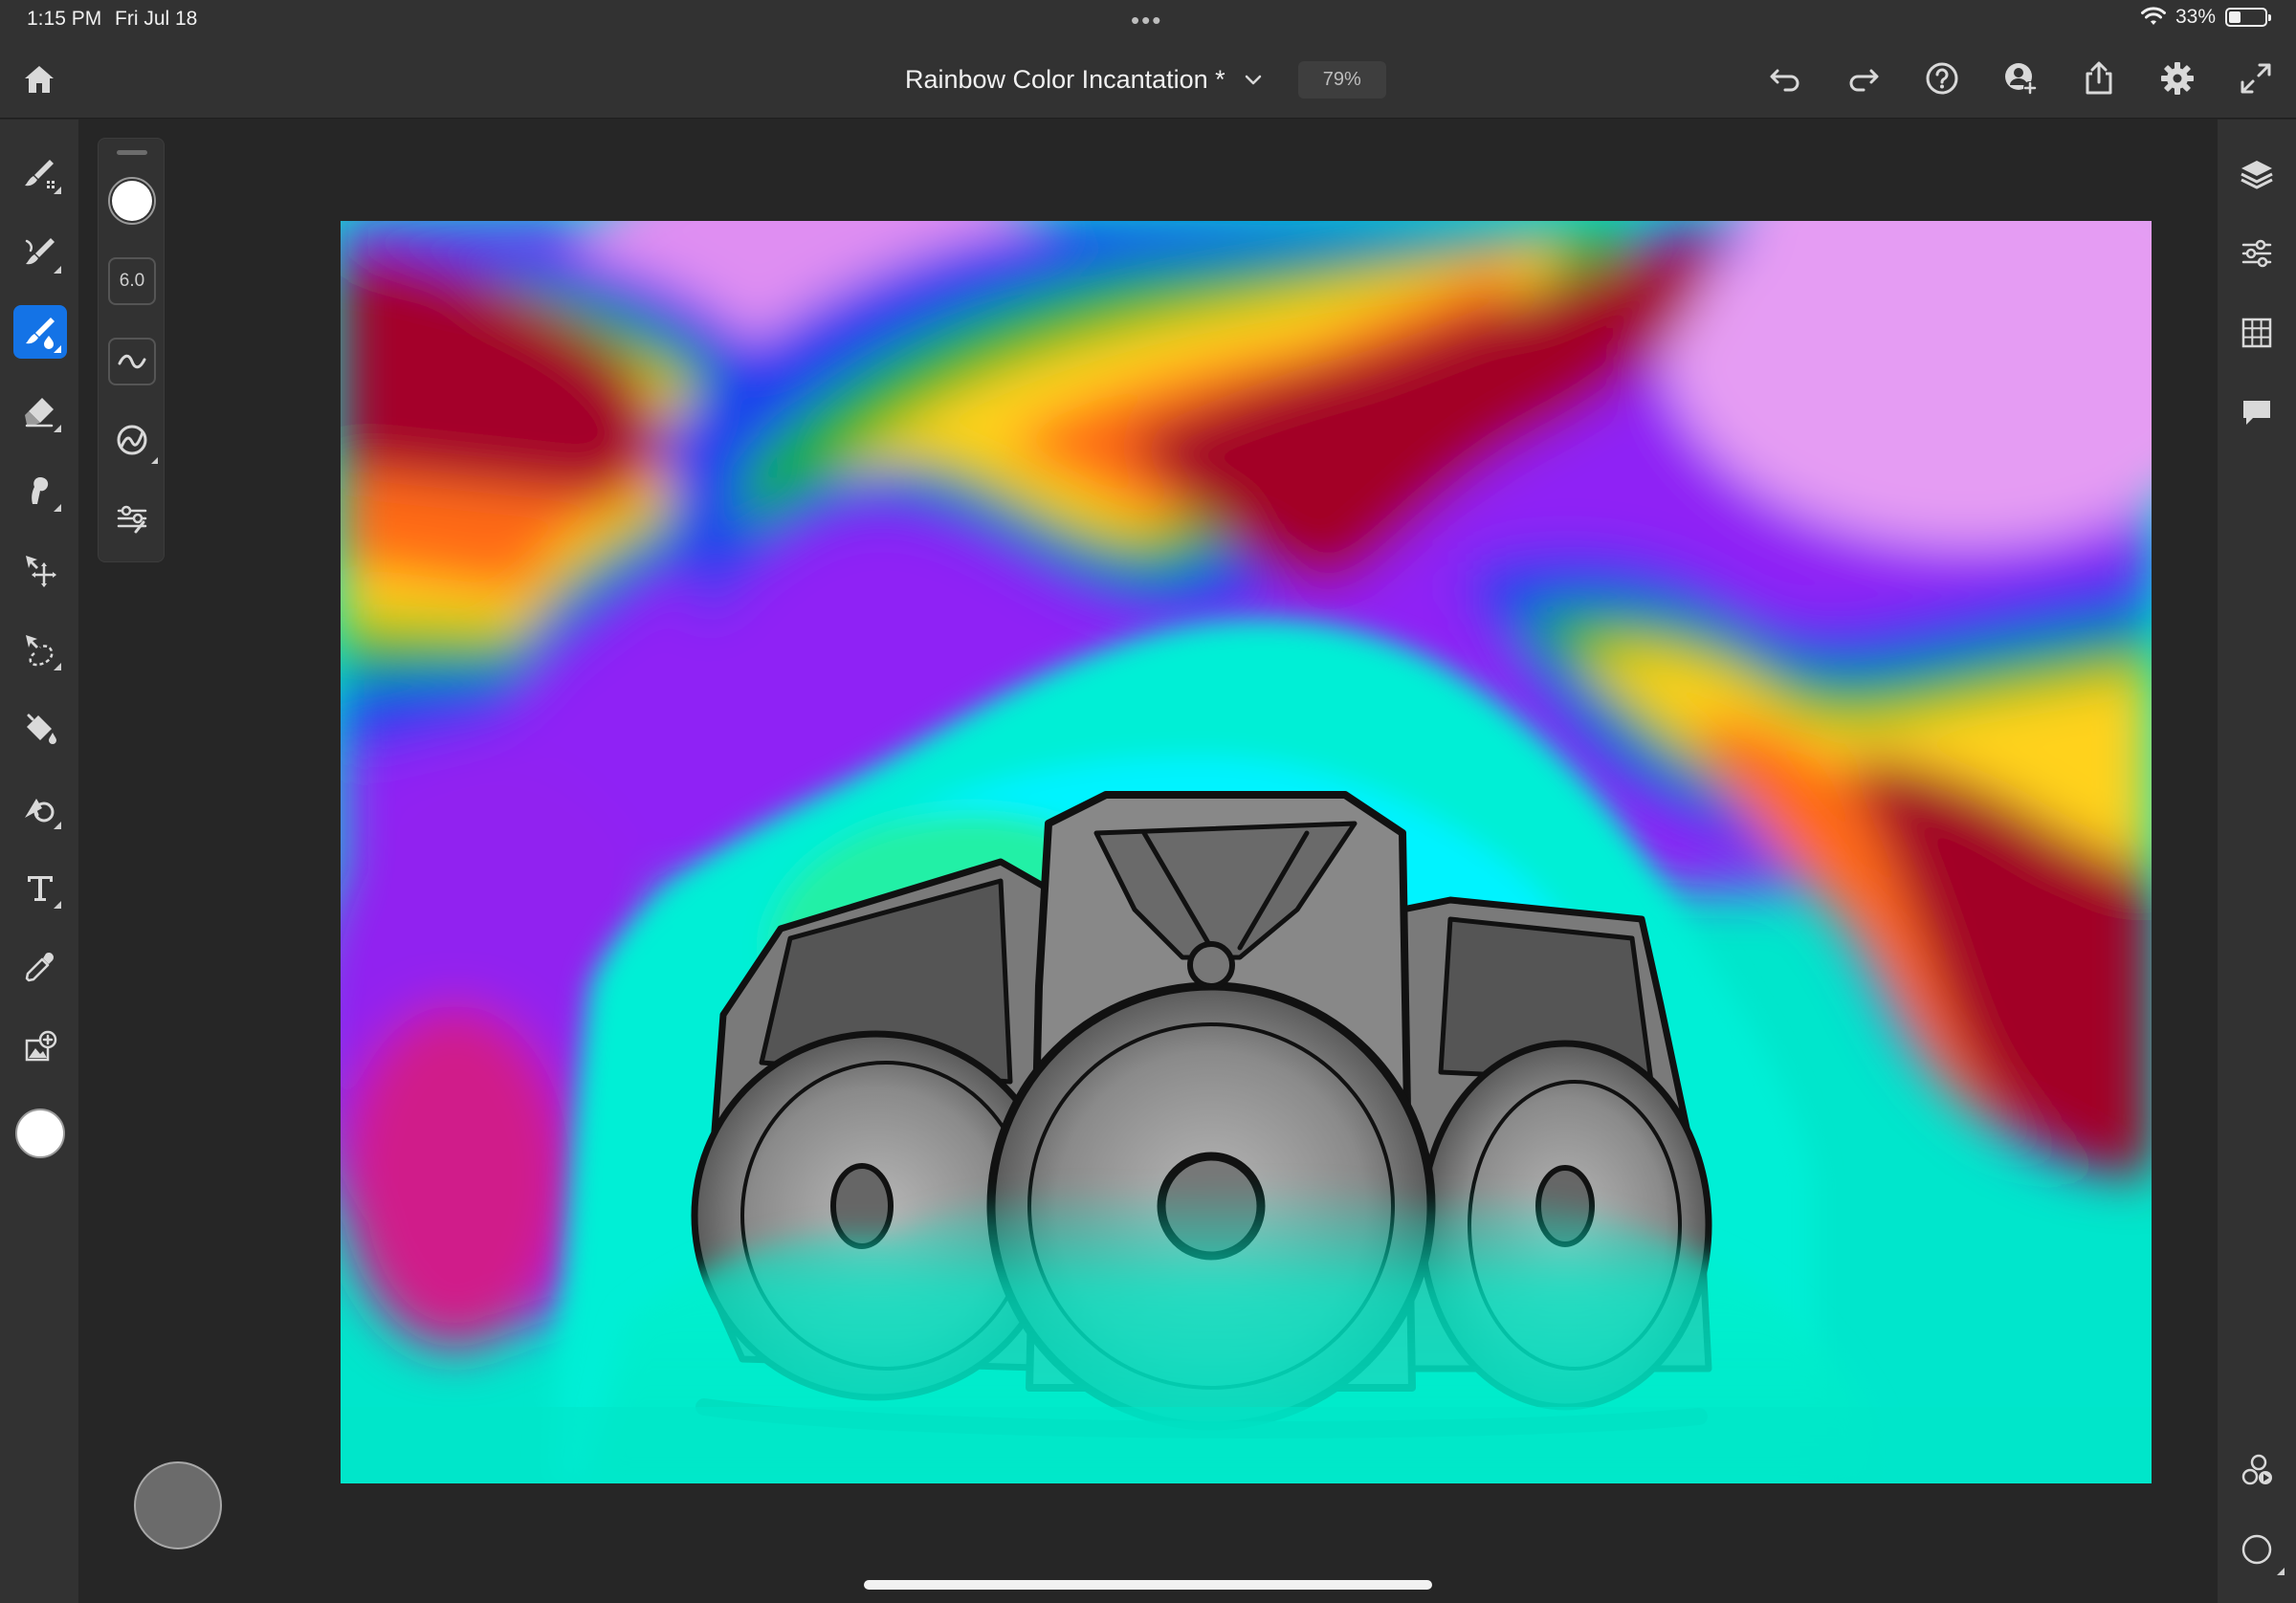 The image size is (2296, 1603). I want to click on brush-settings-panel: 6.0, so click(131, 350).